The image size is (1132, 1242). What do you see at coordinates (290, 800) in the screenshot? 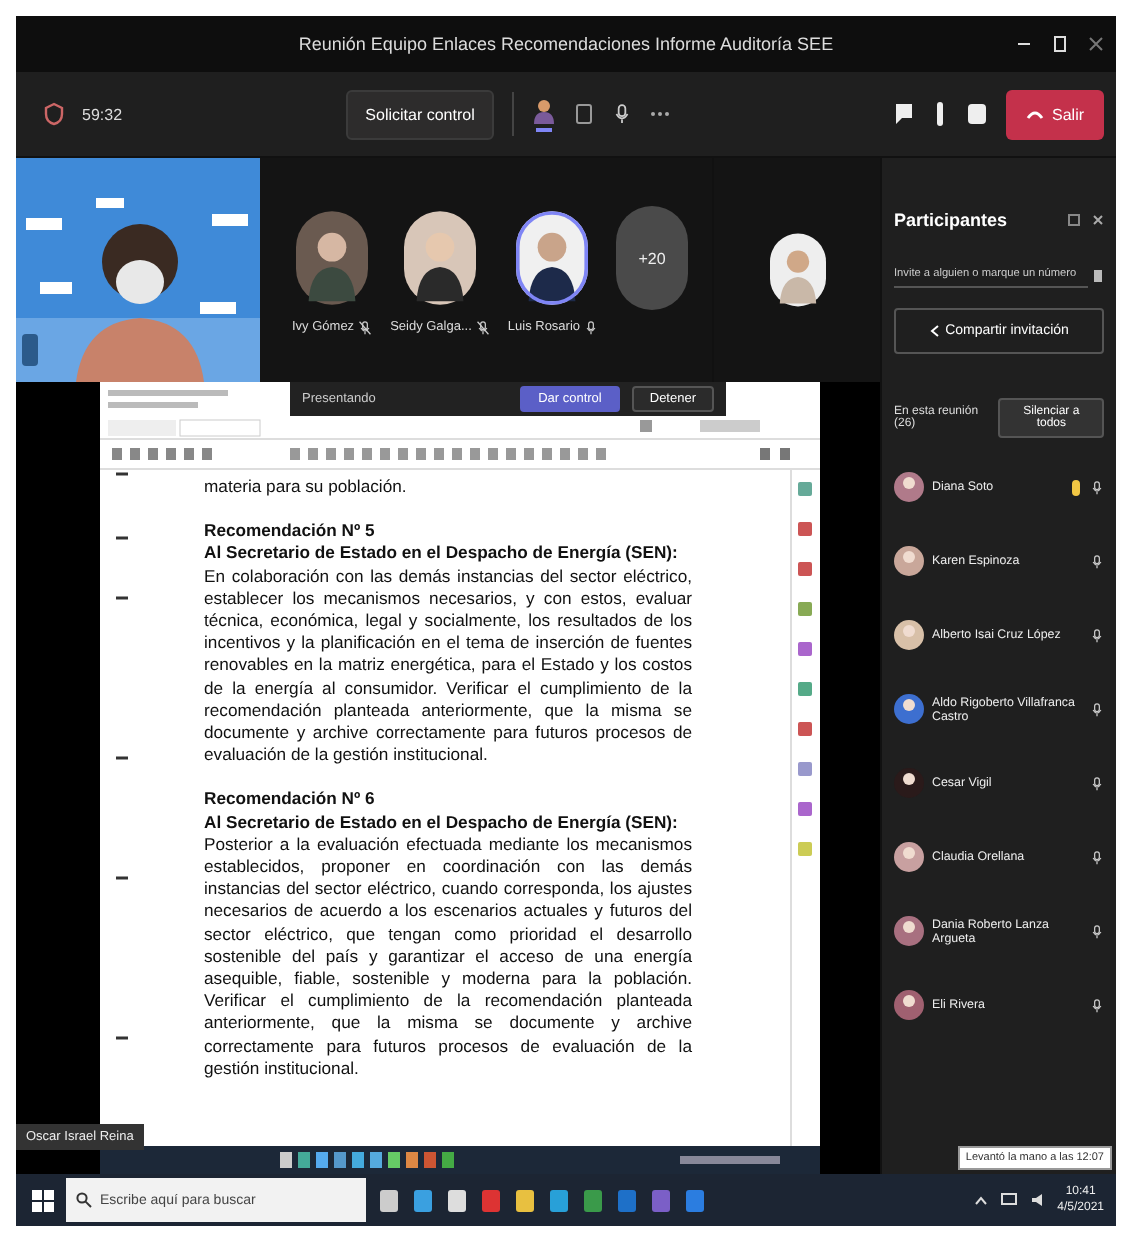
I see `document-heading: Recomendación Nº 6` at bounding box center [290, 800].